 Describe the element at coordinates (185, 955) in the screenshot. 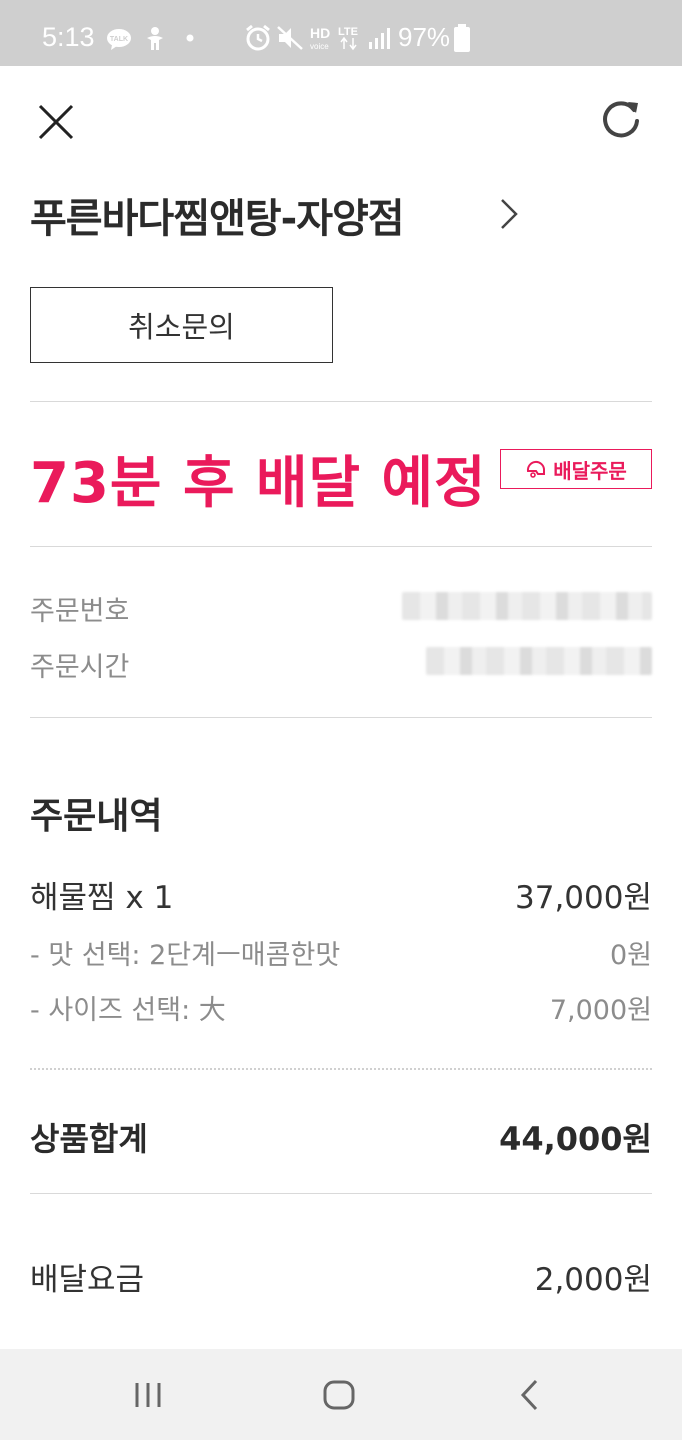

I see `option-name: - 맛 선택: 2단계ㅡ매콤한맛` at that location.